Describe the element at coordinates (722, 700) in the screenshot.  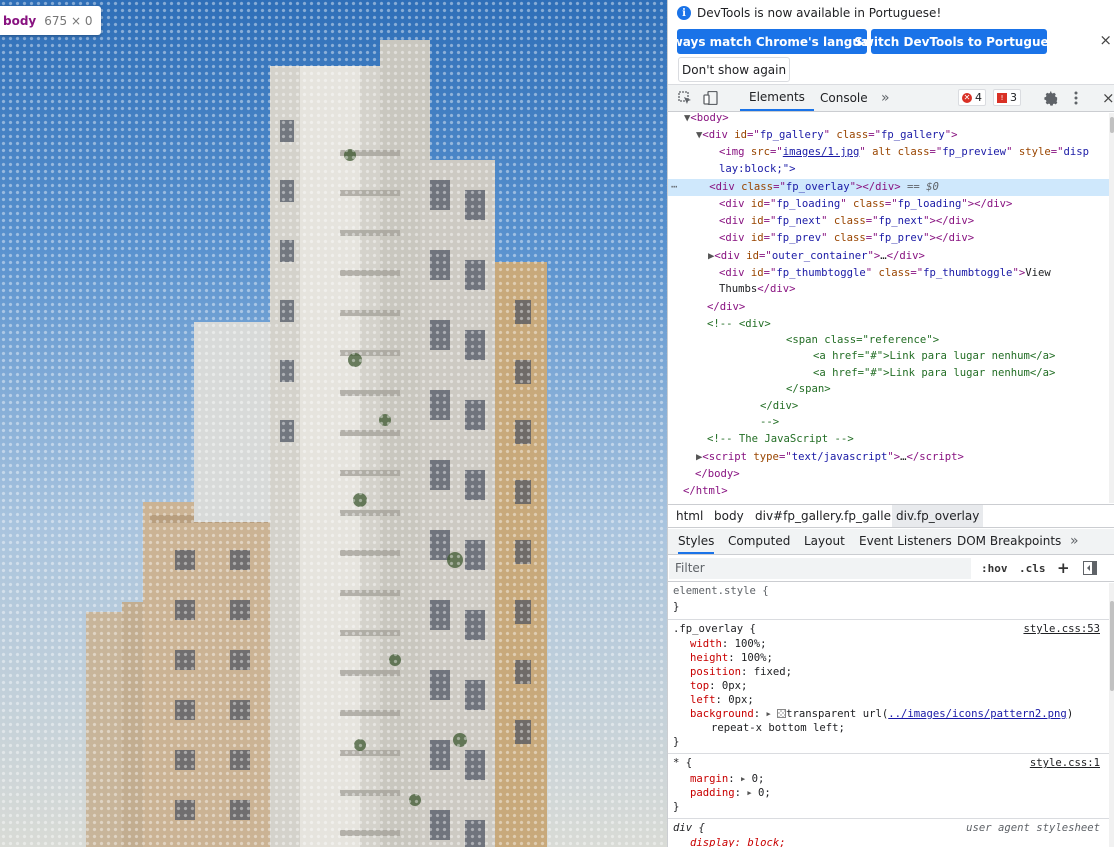
I see `css-property: left: 0px;` at that location.